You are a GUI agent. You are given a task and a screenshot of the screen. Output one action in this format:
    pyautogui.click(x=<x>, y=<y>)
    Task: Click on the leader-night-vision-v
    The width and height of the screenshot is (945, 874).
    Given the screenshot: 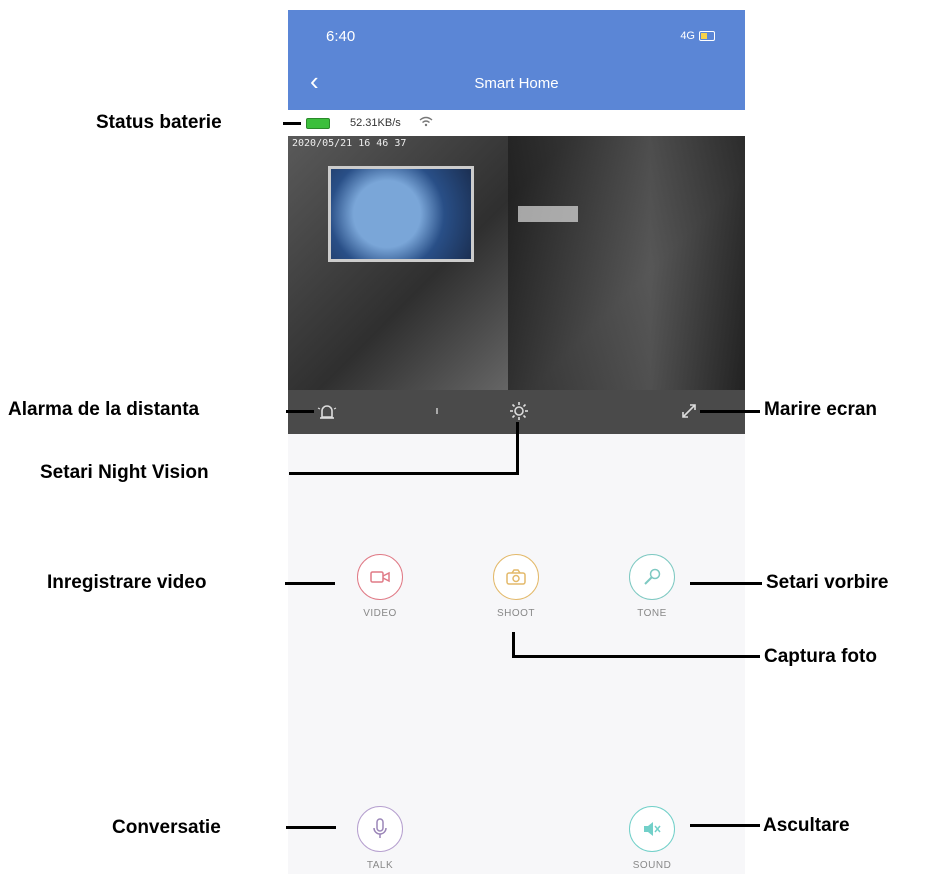 What is the action you would take?
    pyautogui.click(x=517, y=448)
    